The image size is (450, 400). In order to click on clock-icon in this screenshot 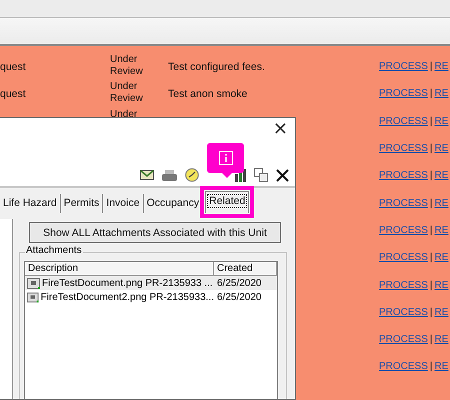, I will do `click(192, 175)`.